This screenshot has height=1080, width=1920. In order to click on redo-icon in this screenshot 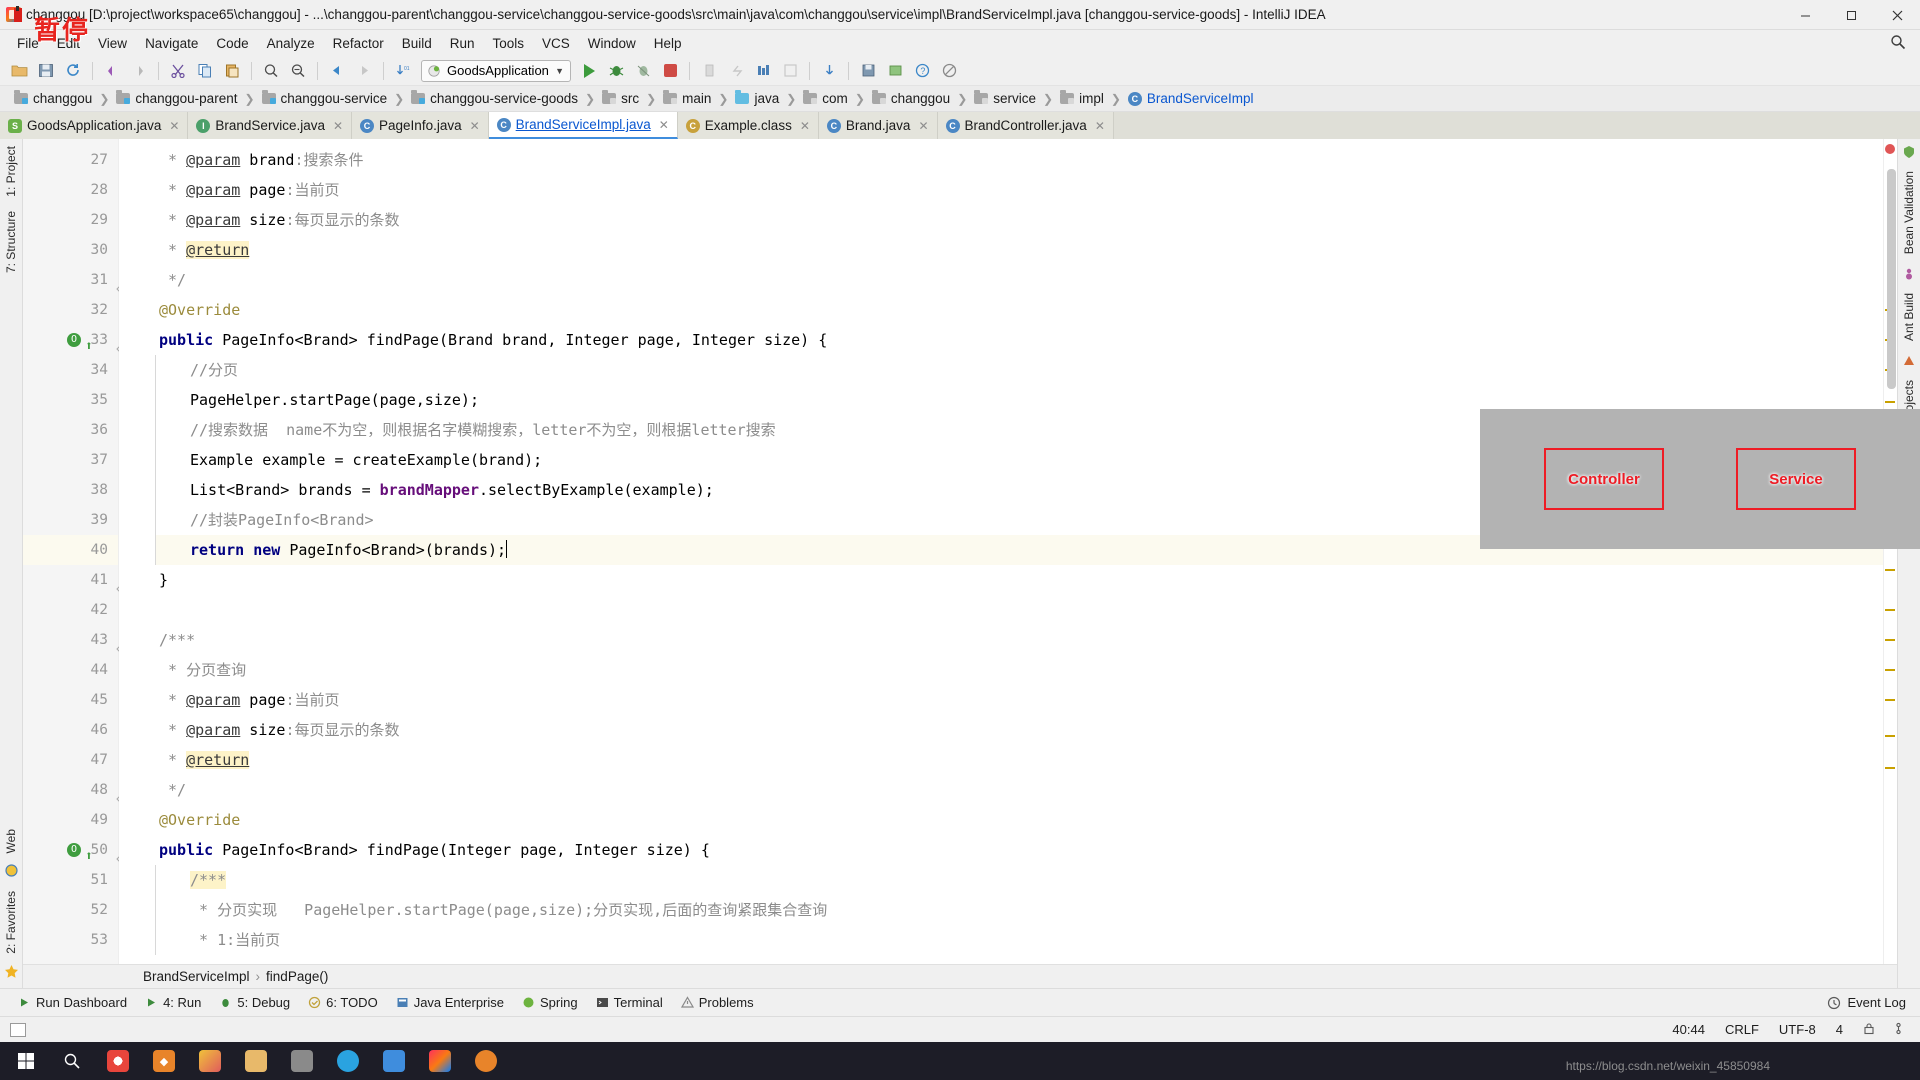, I will do `click(139, 71)`.